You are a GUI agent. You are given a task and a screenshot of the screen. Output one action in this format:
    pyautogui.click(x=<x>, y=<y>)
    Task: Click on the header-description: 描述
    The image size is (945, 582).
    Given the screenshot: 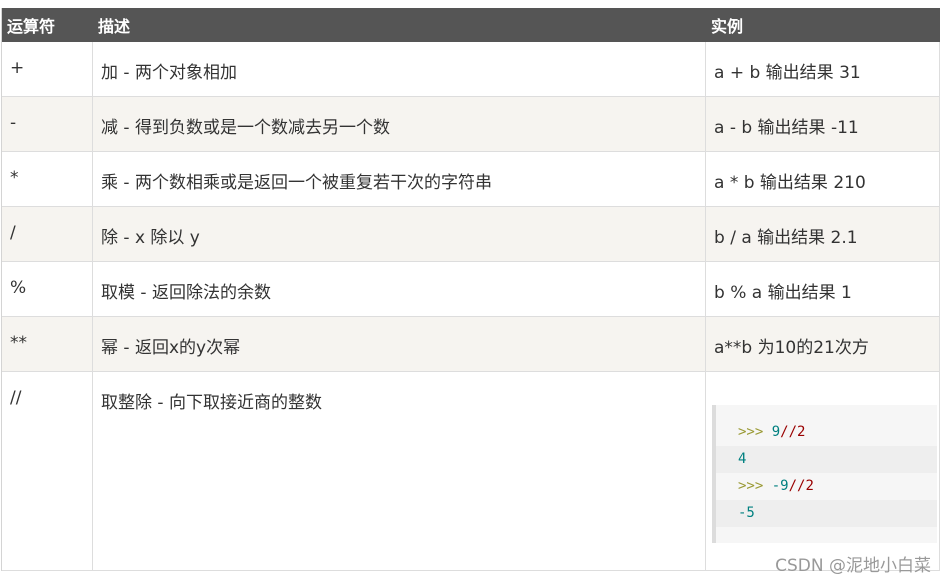 What is the action you would take?
    pyautogui.click(x=114, y=26)
    